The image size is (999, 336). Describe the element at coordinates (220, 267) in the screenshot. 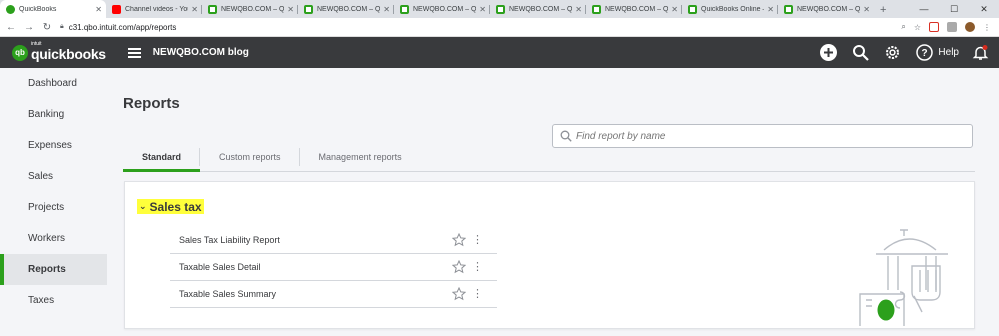

I see `report-link: Taxable Sales Detail` at that location.